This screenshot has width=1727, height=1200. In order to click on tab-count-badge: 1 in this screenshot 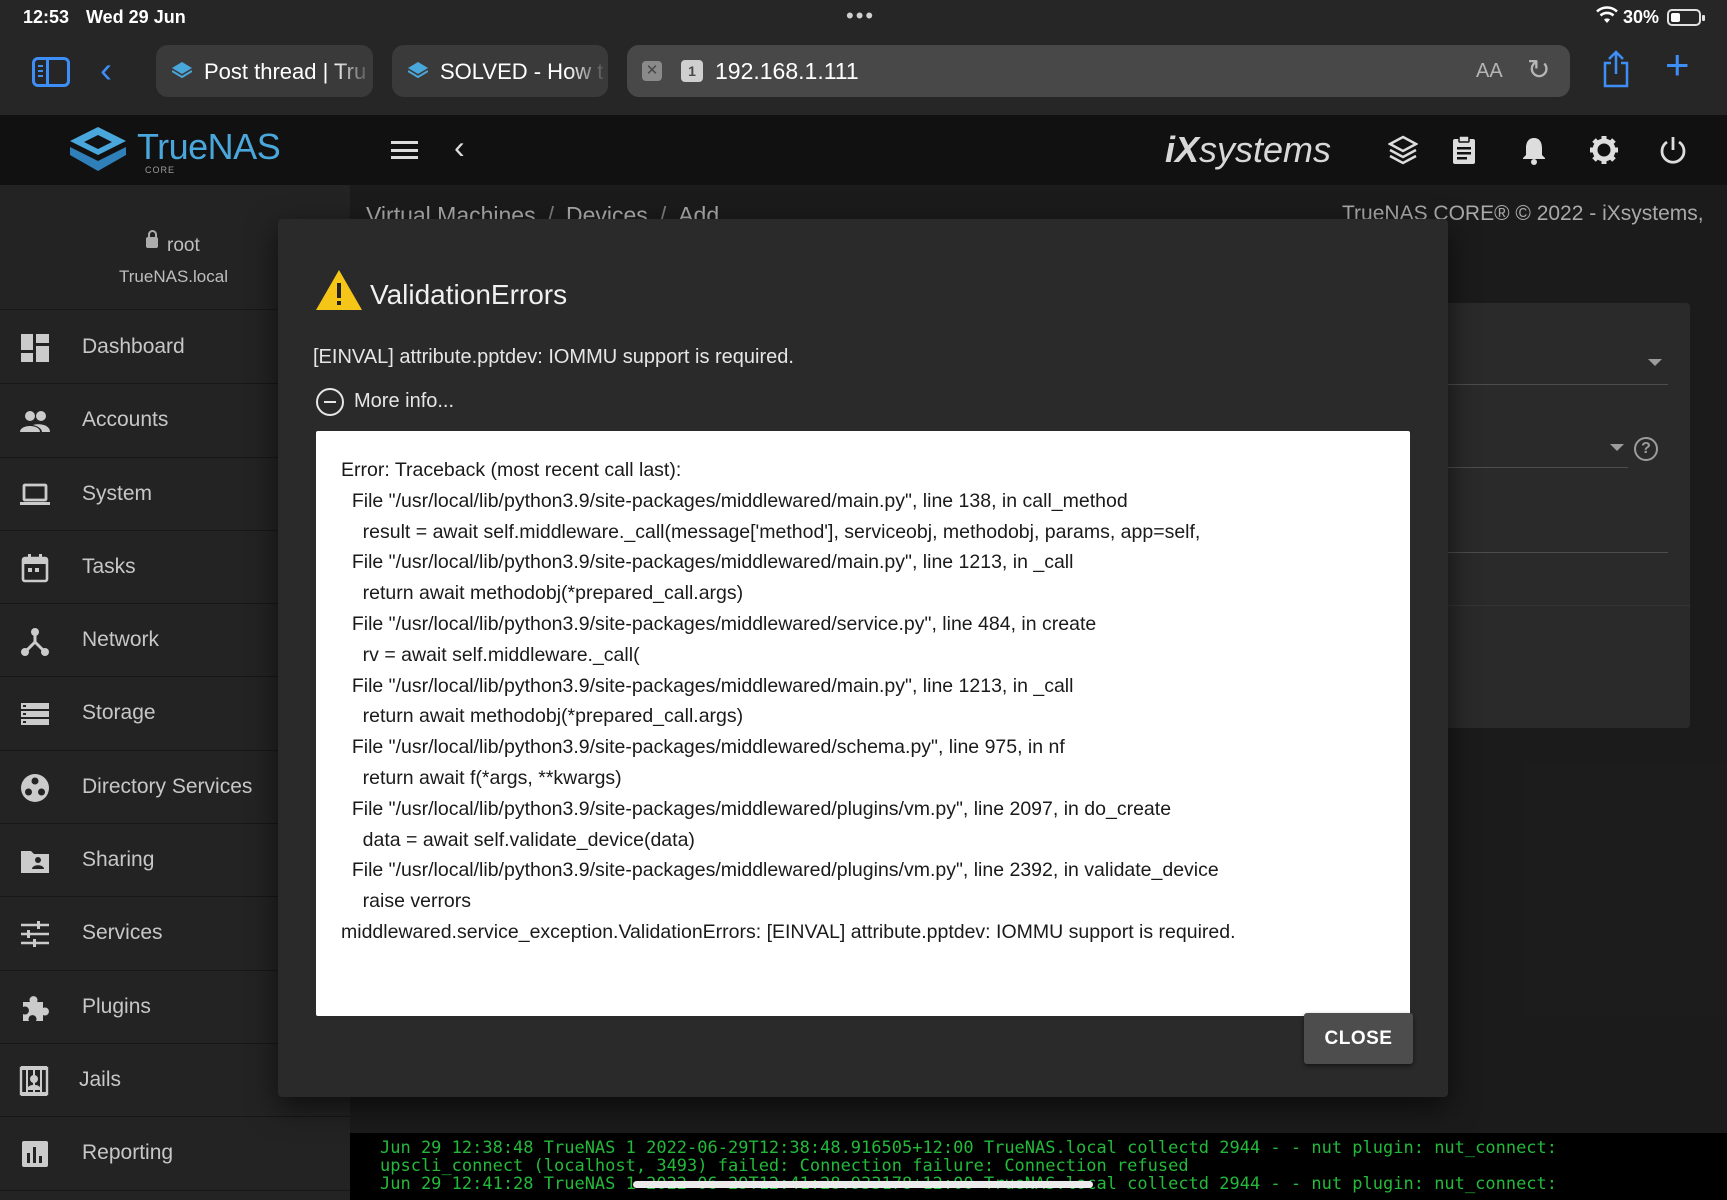, I will do `click(692, 71)`.